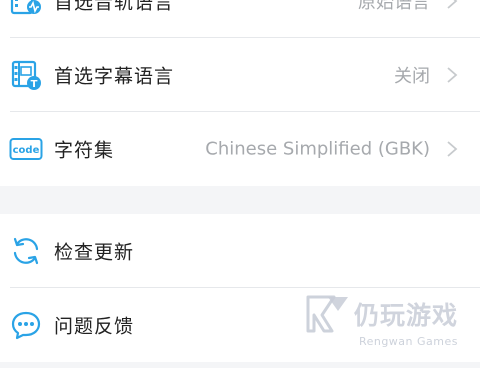 This screenshot has height=368, width=480. What do you see at coordinates (34, 84) in the screenshot?
I see `svg-text: T` at bounding box center [34, 84].